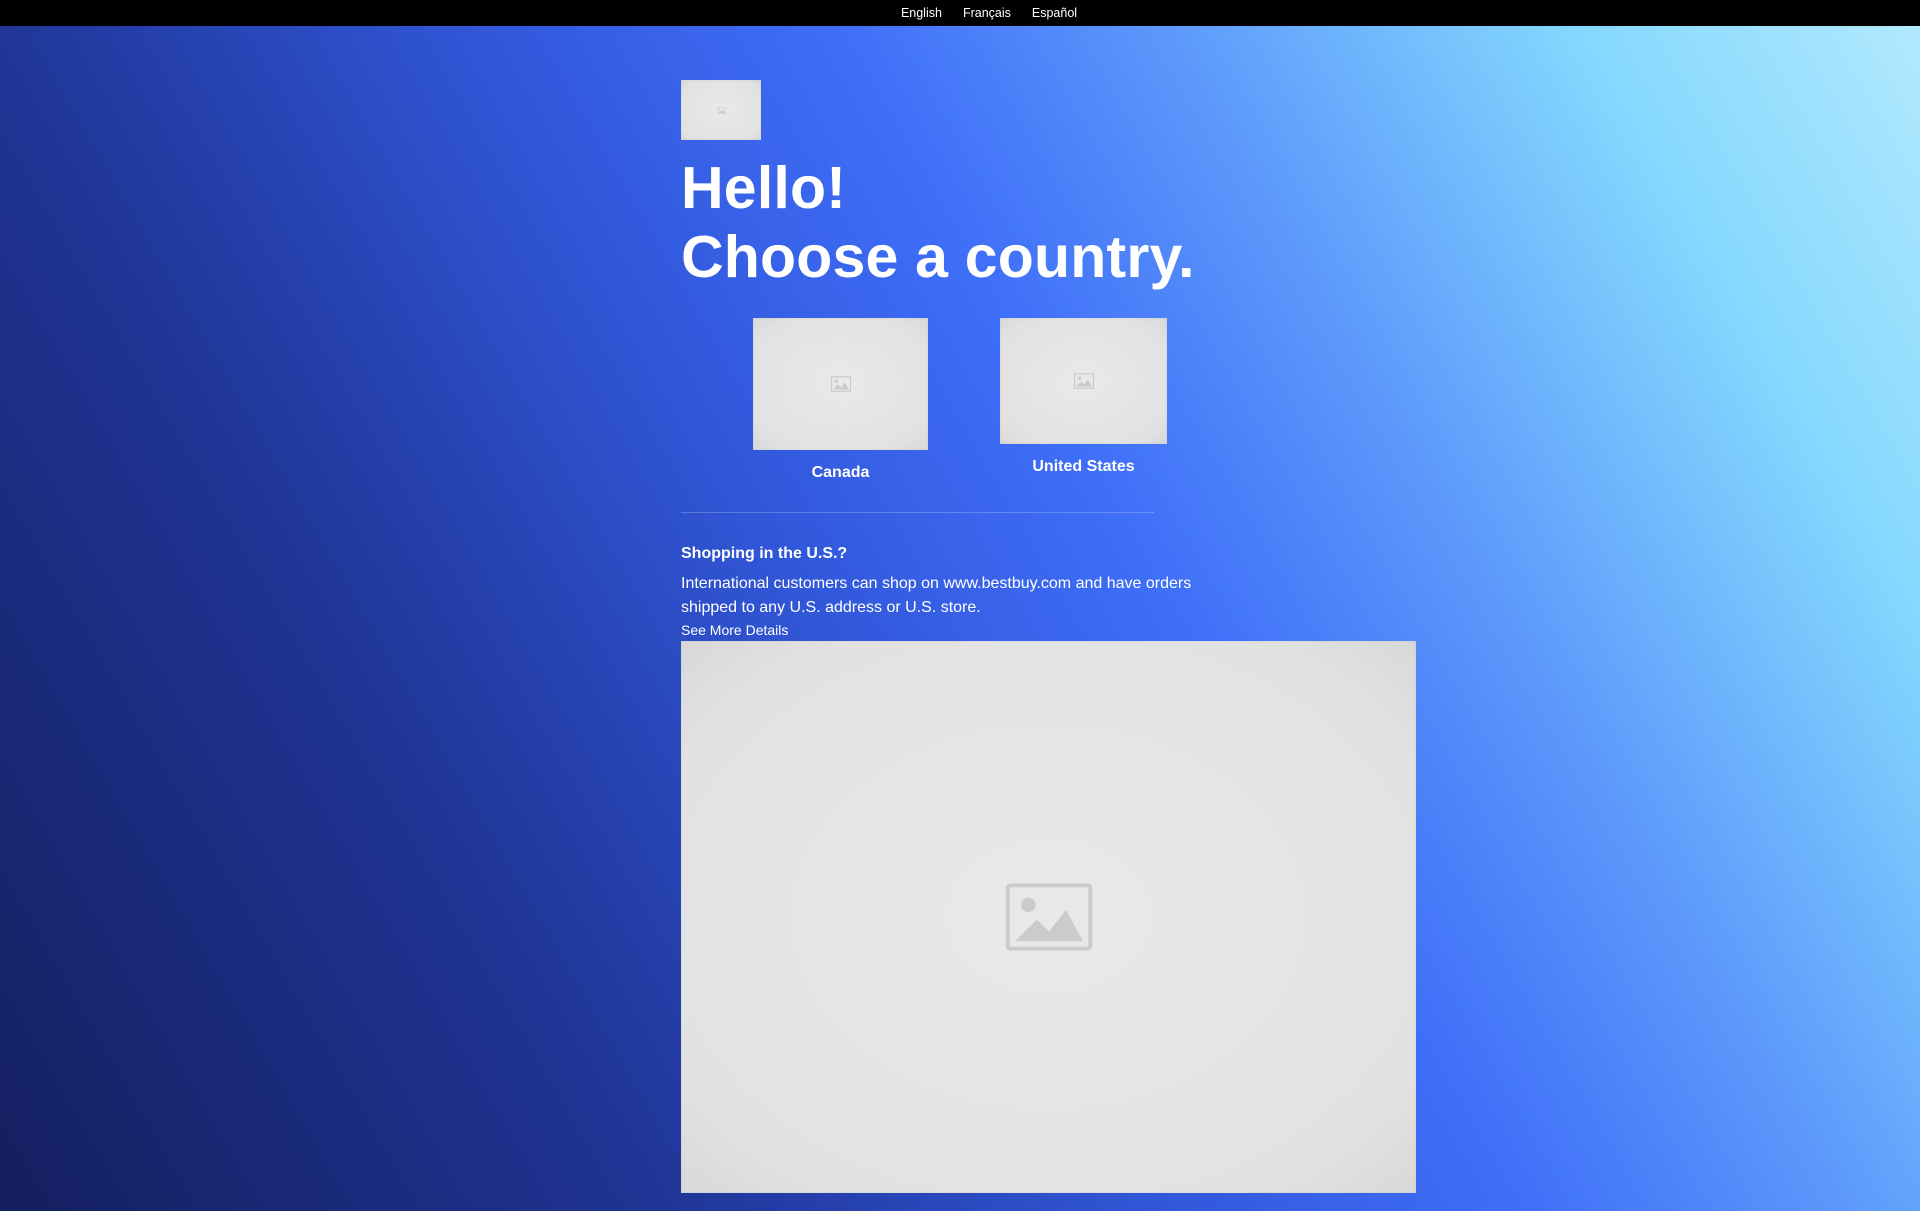 This screenshot has height=1211, width=1920. I want to click on language-link-espanol: Español, so click(1054, 13).